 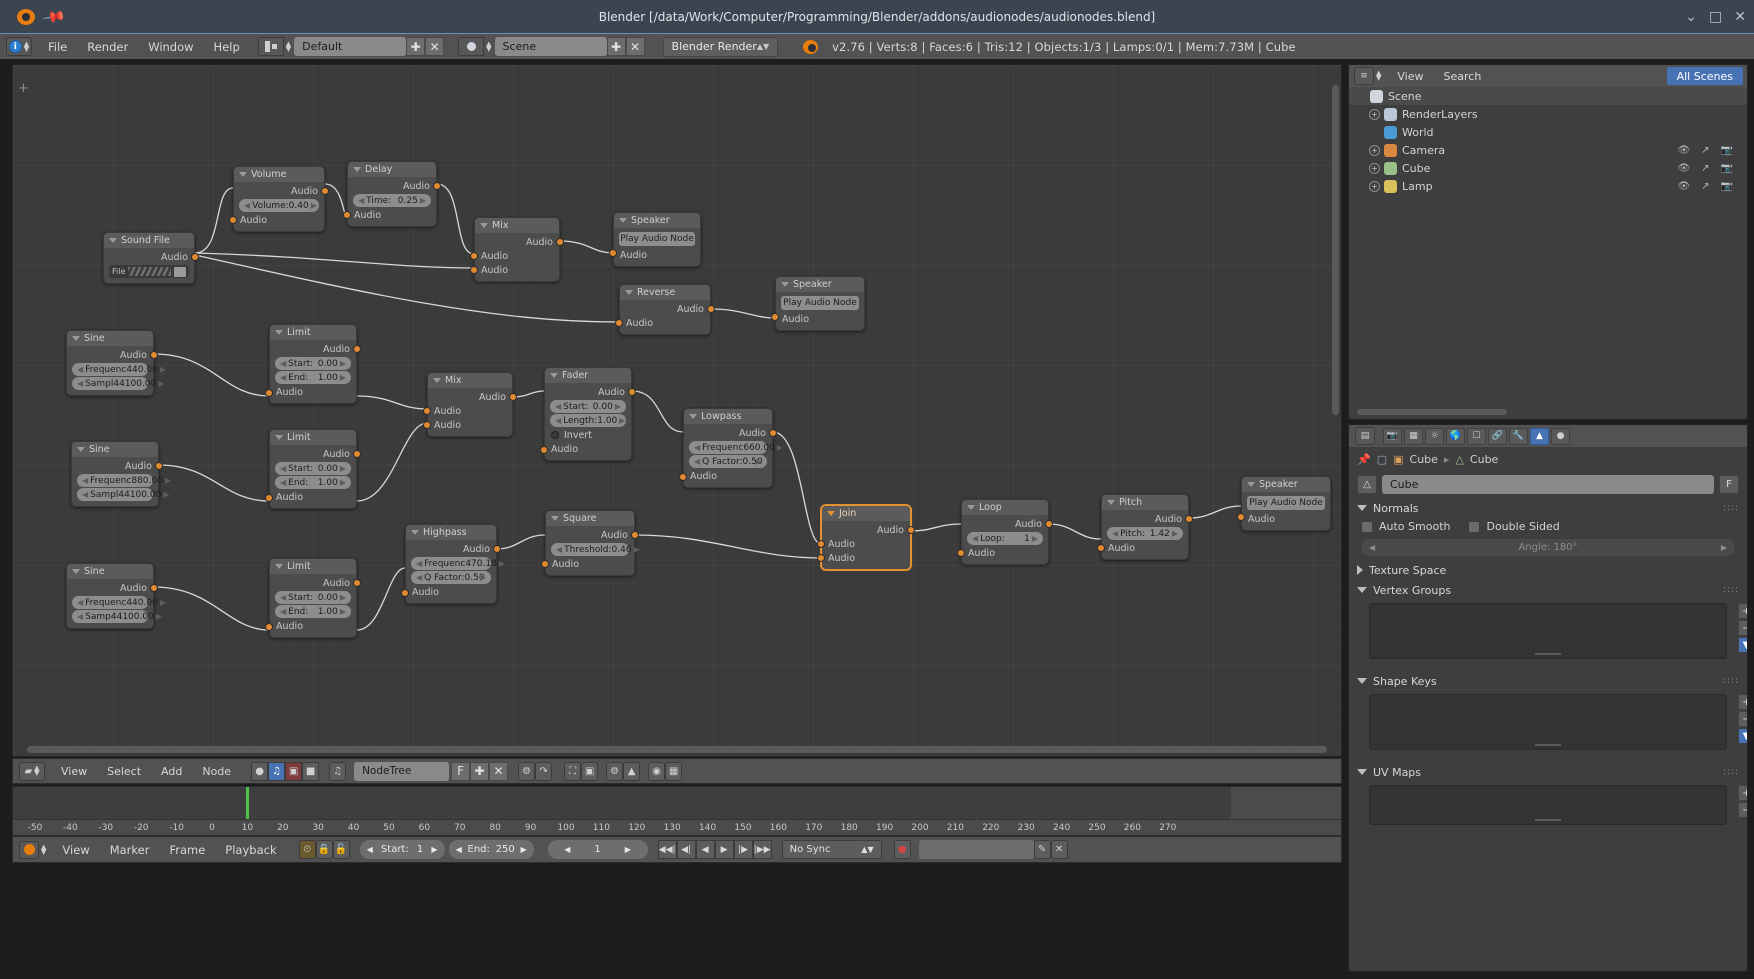 What do you see at coordinates (23, 88) in the screenshot?
I see `region-toggle-plus-icon: +` at bounding box center [23, 88].